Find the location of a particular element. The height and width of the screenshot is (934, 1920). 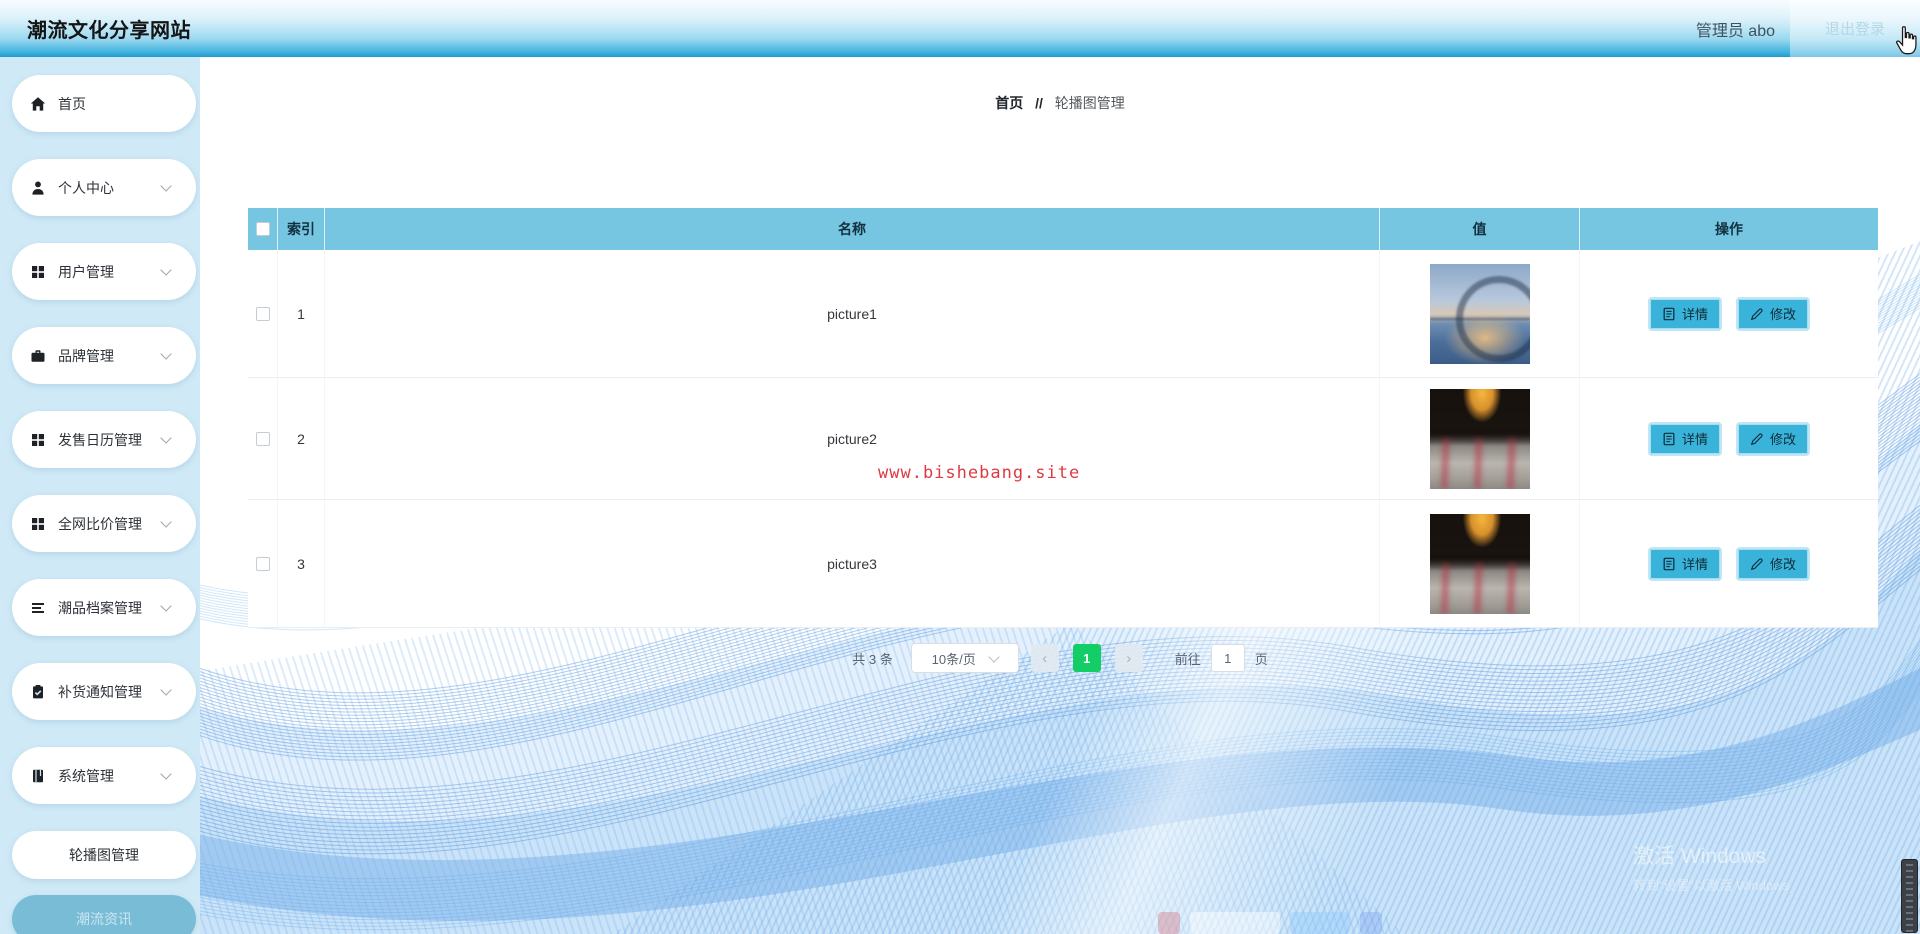

row-index: 1 is located at coordinates (301, 313).